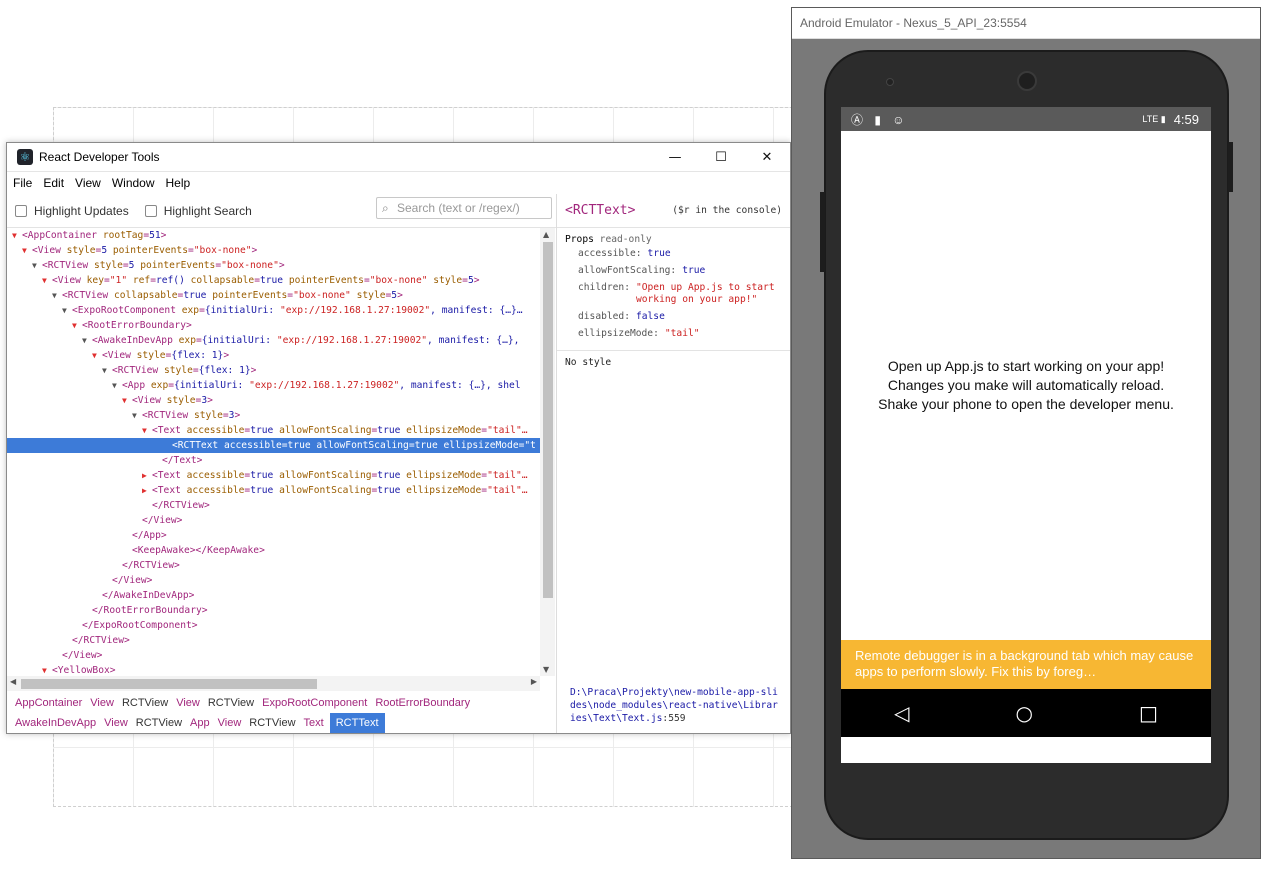  Describe the element at coordinates (50, 703) in the screenshot. I see `breadcrumb-item: AppContainer` at that location.